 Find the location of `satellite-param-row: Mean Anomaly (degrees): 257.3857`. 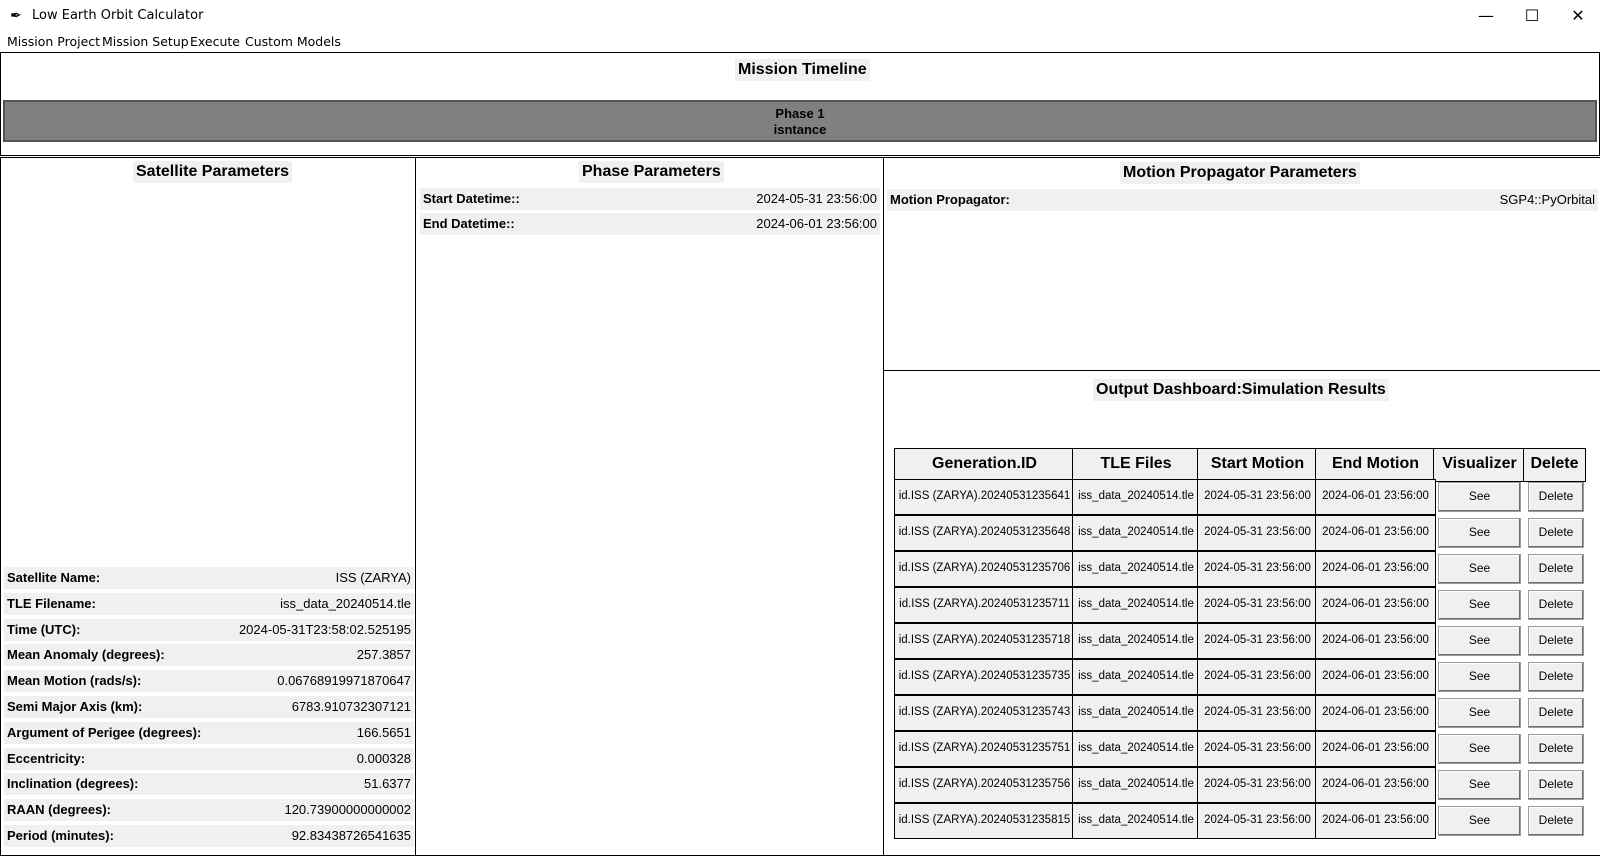

satellite-param-row: Mean Anomaly (degrees): 257.3857 is located at coordinates (209, 655).